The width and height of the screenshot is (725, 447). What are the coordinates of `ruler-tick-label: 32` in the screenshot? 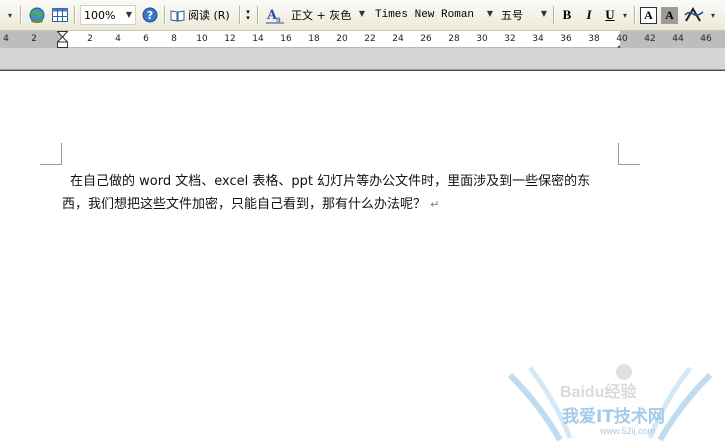 It's located at (510, 39).